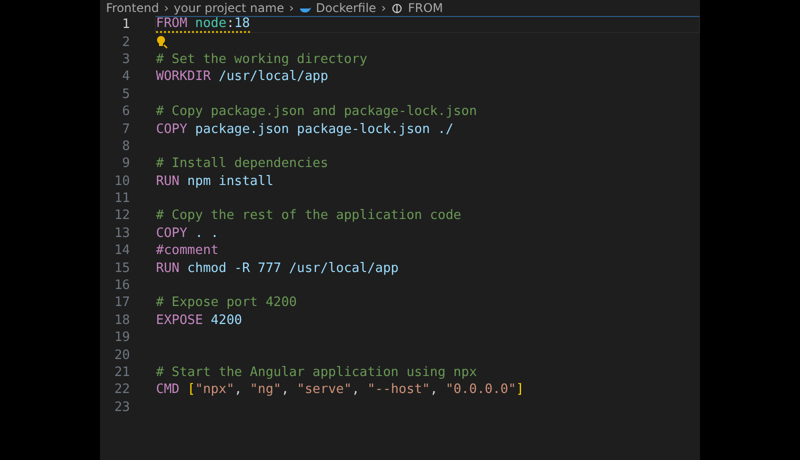 This screenshot has height=460, width=800. Describe the element at coordinates (122, 250) in the screenshot. I see `line-number: 14` at that location.